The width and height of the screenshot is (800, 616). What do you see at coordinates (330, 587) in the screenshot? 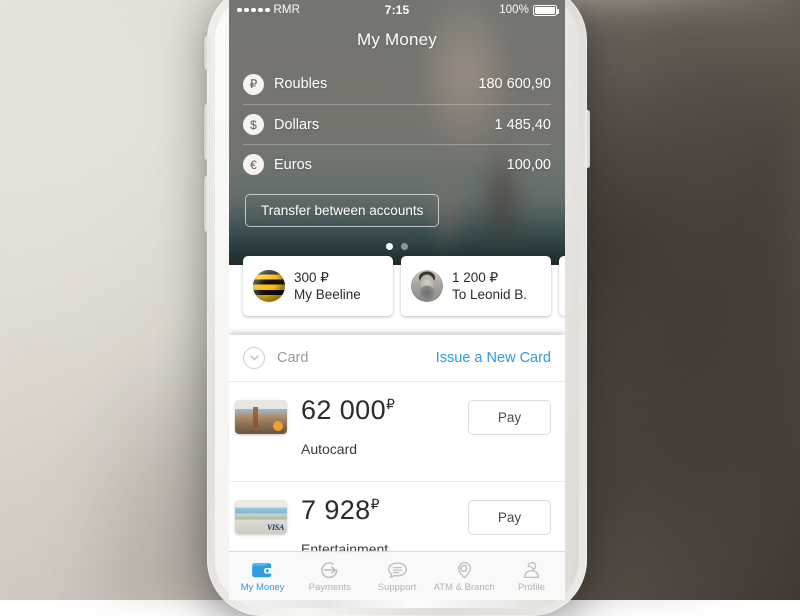
I see `tab-label: Payments` at bounding box center [330, 587].